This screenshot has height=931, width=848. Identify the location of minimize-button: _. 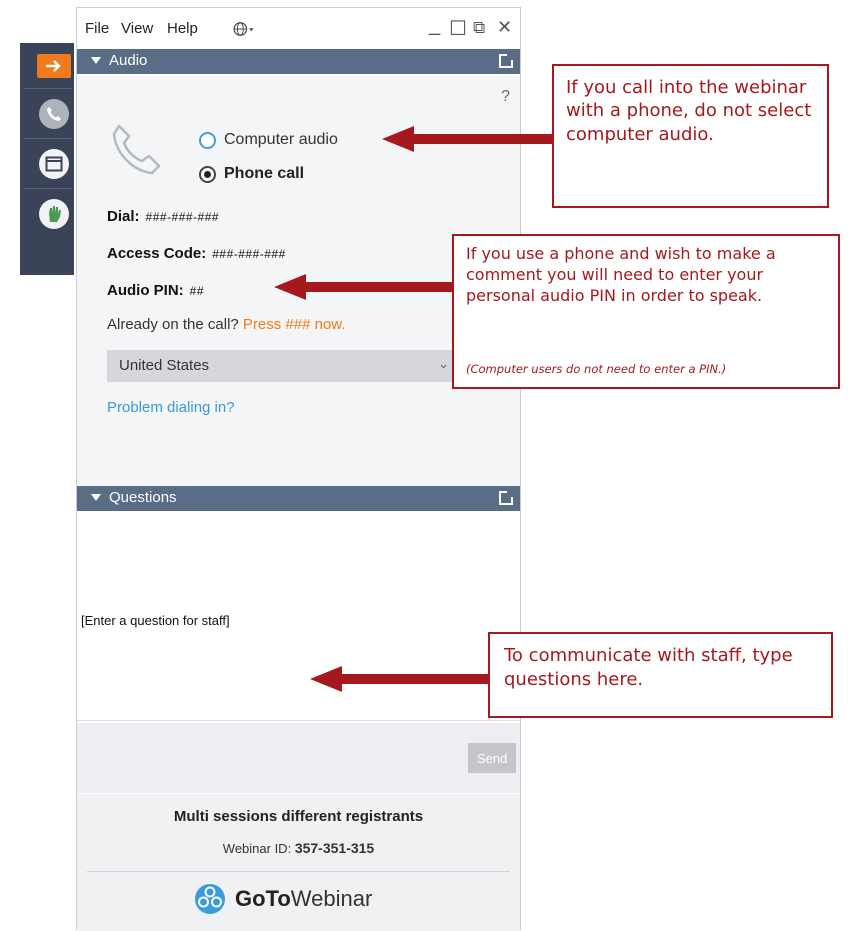
(434, 25).